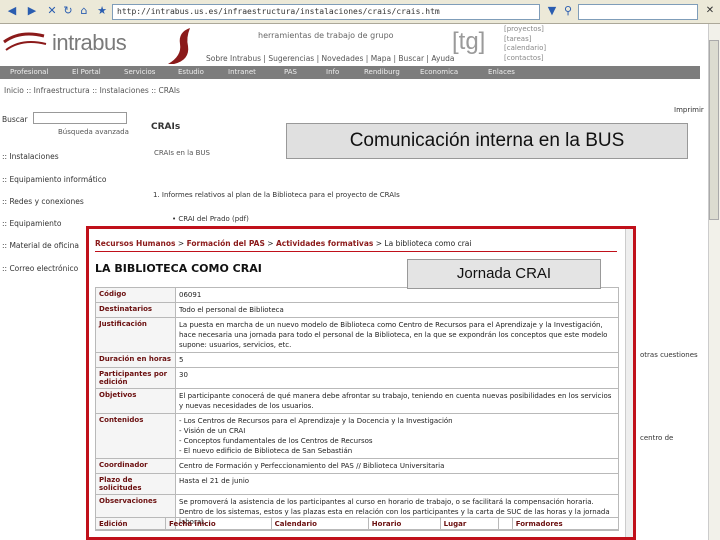 This screenshot has width=720, height=540. I want to click on inner-bc-link: Recursos Humanos, so click(135, 243).